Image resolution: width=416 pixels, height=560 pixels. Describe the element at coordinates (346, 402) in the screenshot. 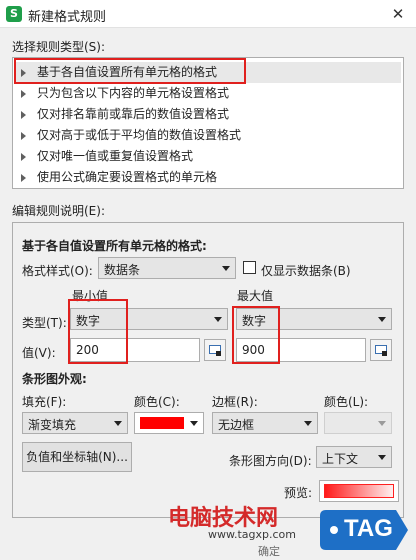

I see `border-color-label: 颜色(L):` at that location.